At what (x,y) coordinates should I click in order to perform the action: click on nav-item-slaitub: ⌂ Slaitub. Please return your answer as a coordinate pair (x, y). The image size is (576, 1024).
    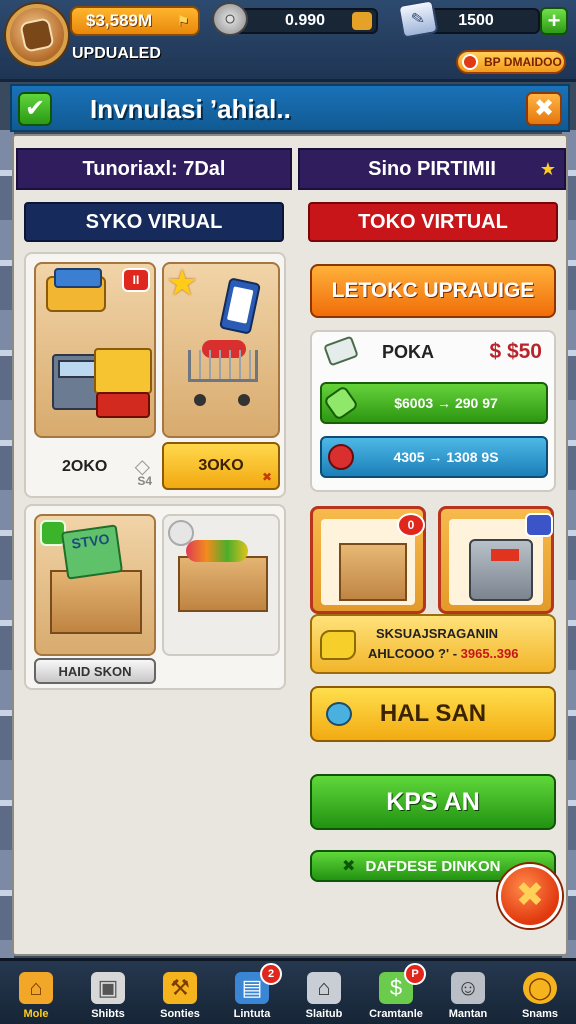
    Looking at the image, I should click on (324, 992).